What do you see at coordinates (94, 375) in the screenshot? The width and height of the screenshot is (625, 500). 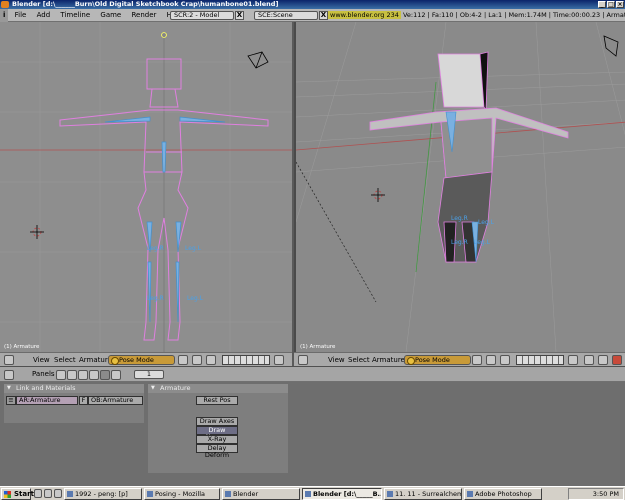 I see `object-context-icon` at bounding box center [94, 375].